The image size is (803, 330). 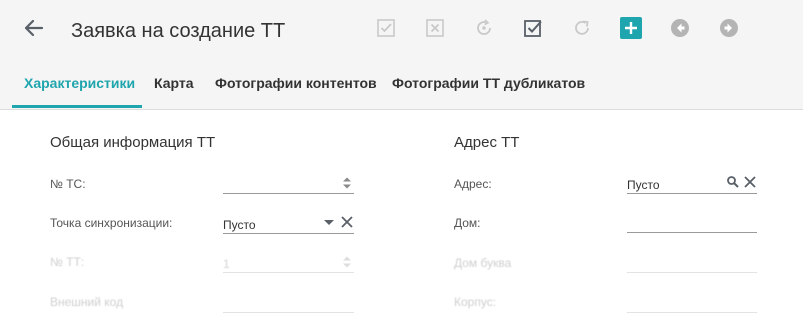 What do you see at coordinates (33, 29) in the screenshot?
I see `back-arrow-icon` at bounding box center [33, 29].